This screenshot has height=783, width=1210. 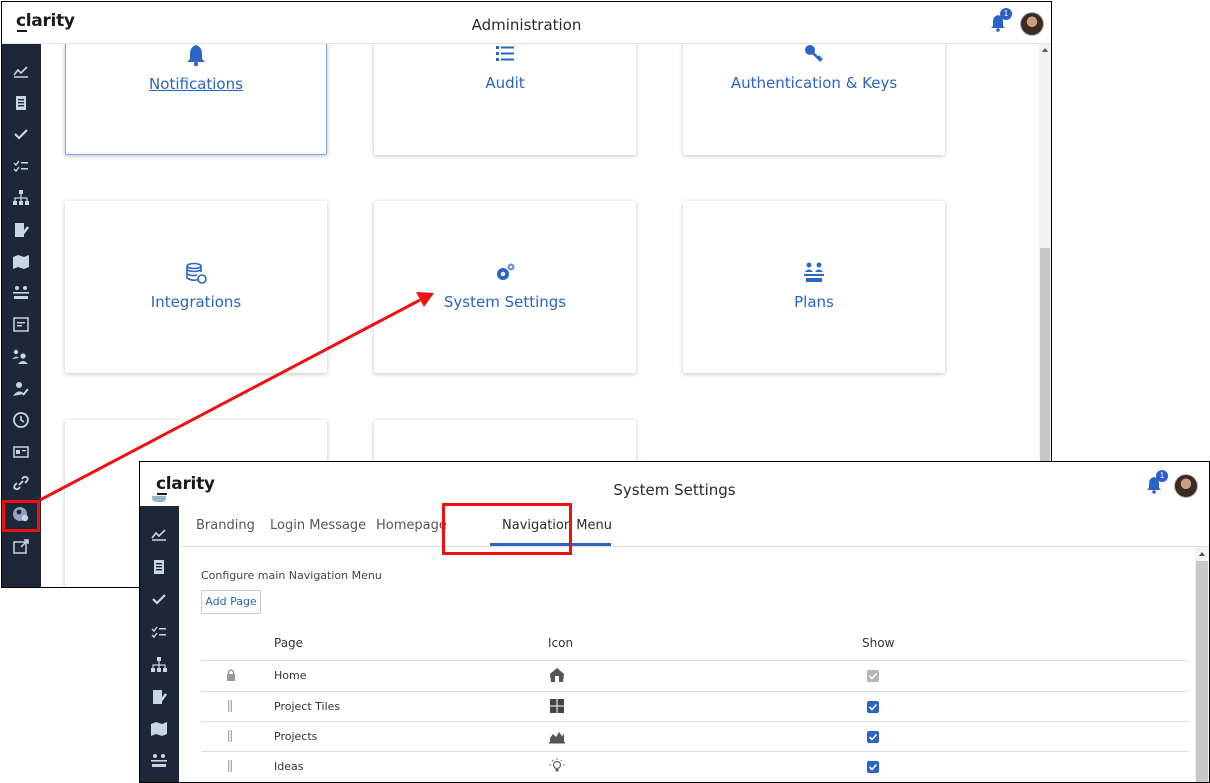 I want to click on top-bar: clarity Administration 1, so click(x=526, y=23).